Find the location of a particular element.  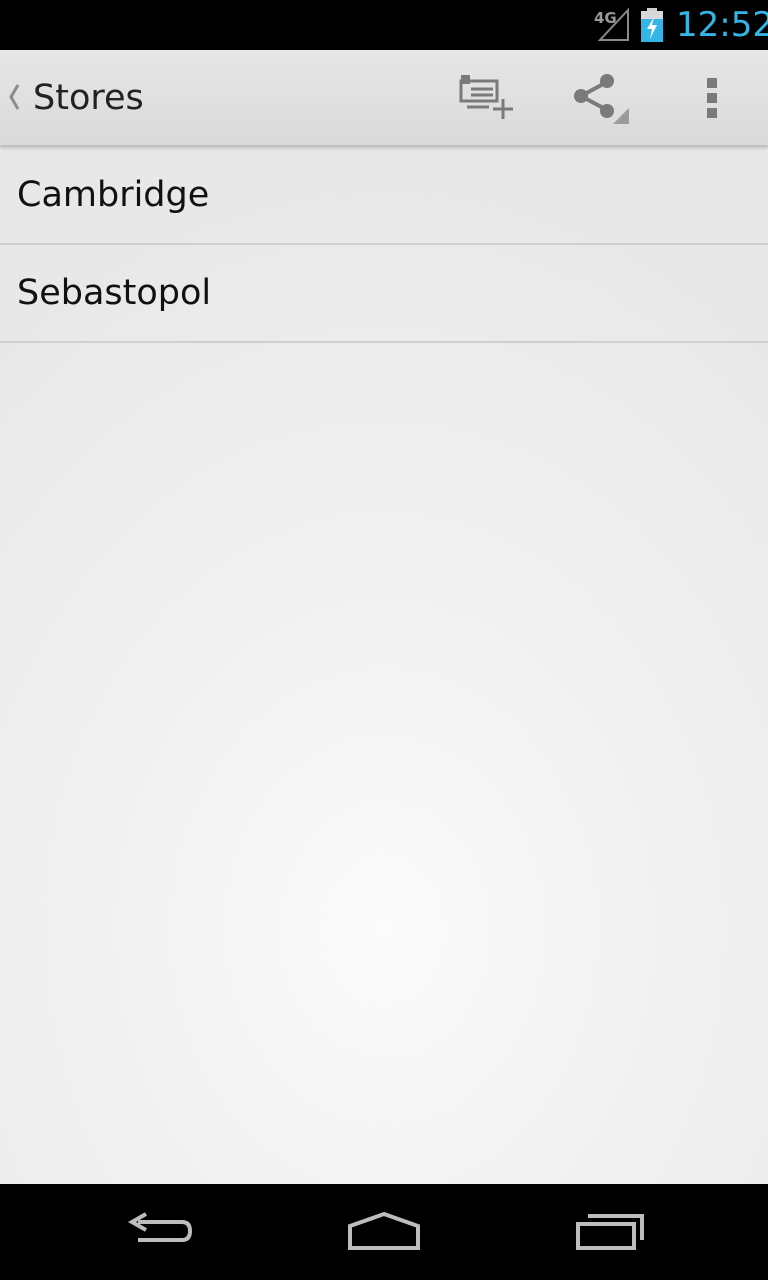

page-title: Stores is located at coordinates (88, 98).